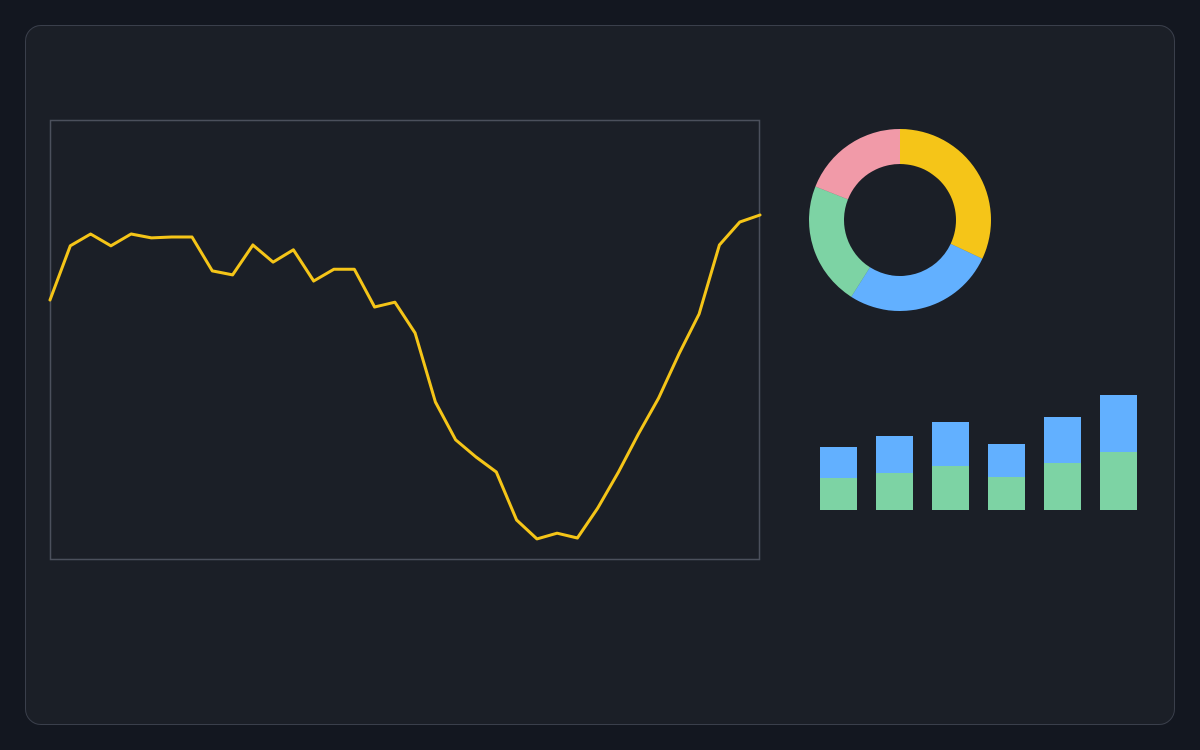  What do you see at coordinates (978, 452) in the screenshot?
I see `stacked-bar-chart` at bounding box center [978, 452].